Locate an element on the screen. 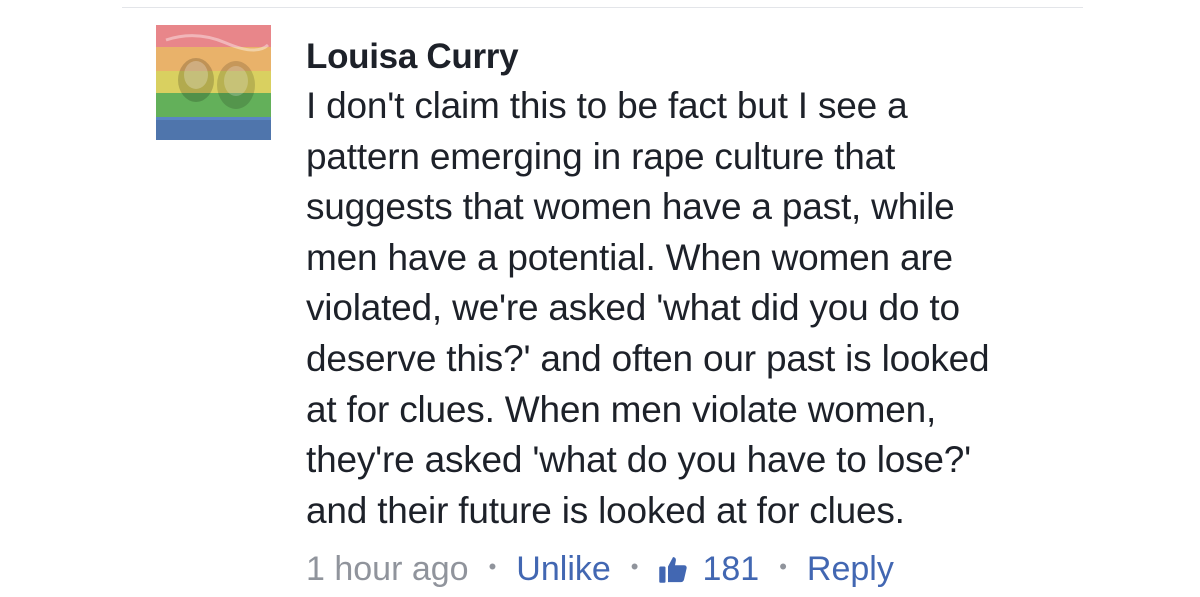 The width and height of the screenshot is (1200, 597). like-count-button: 181 is located at coordinates (708, 569).